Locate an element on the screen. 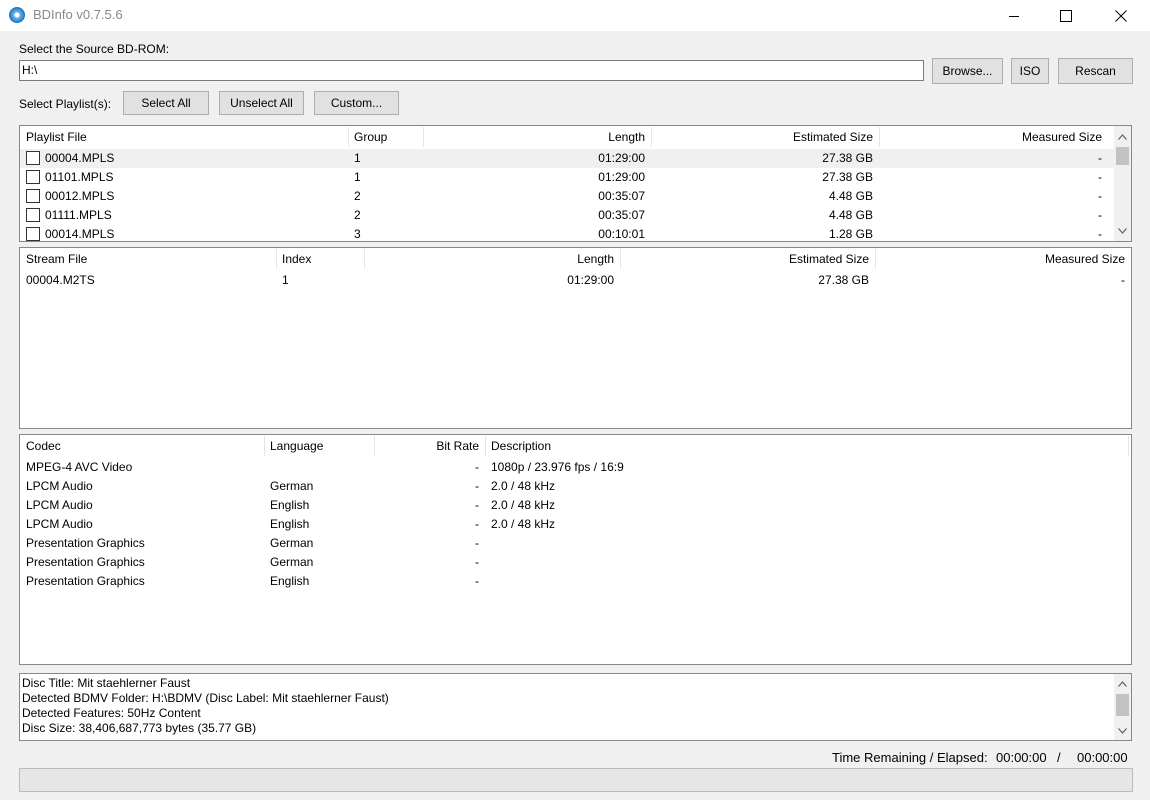 The width and height of the screenshot is (1150, 800). stream-estimated-size: 27.38 GB is located at coordinates (843, 280).